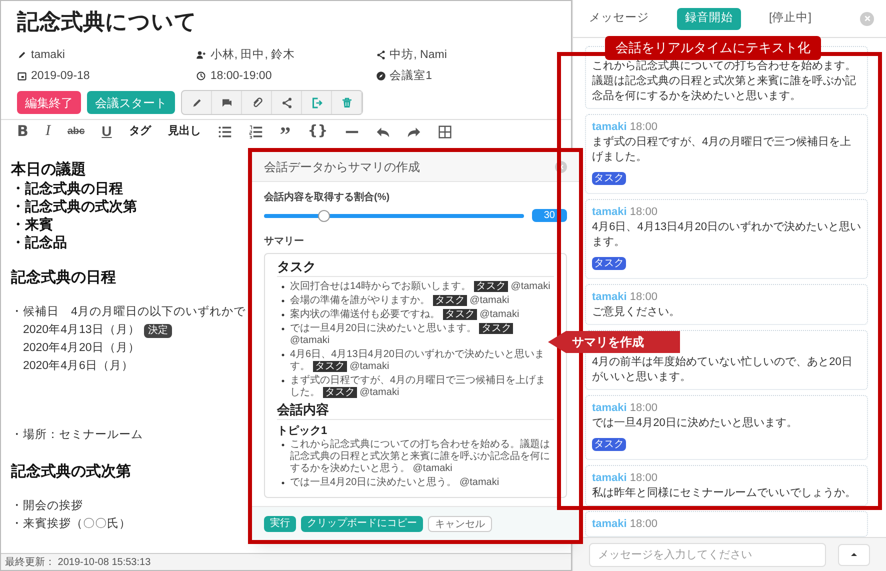 Image resolution: width=886 pixels, height=571 pixels. Describe the element at coordinates (324, 216) in the screenshot. I see `slider-thumb` at that location.